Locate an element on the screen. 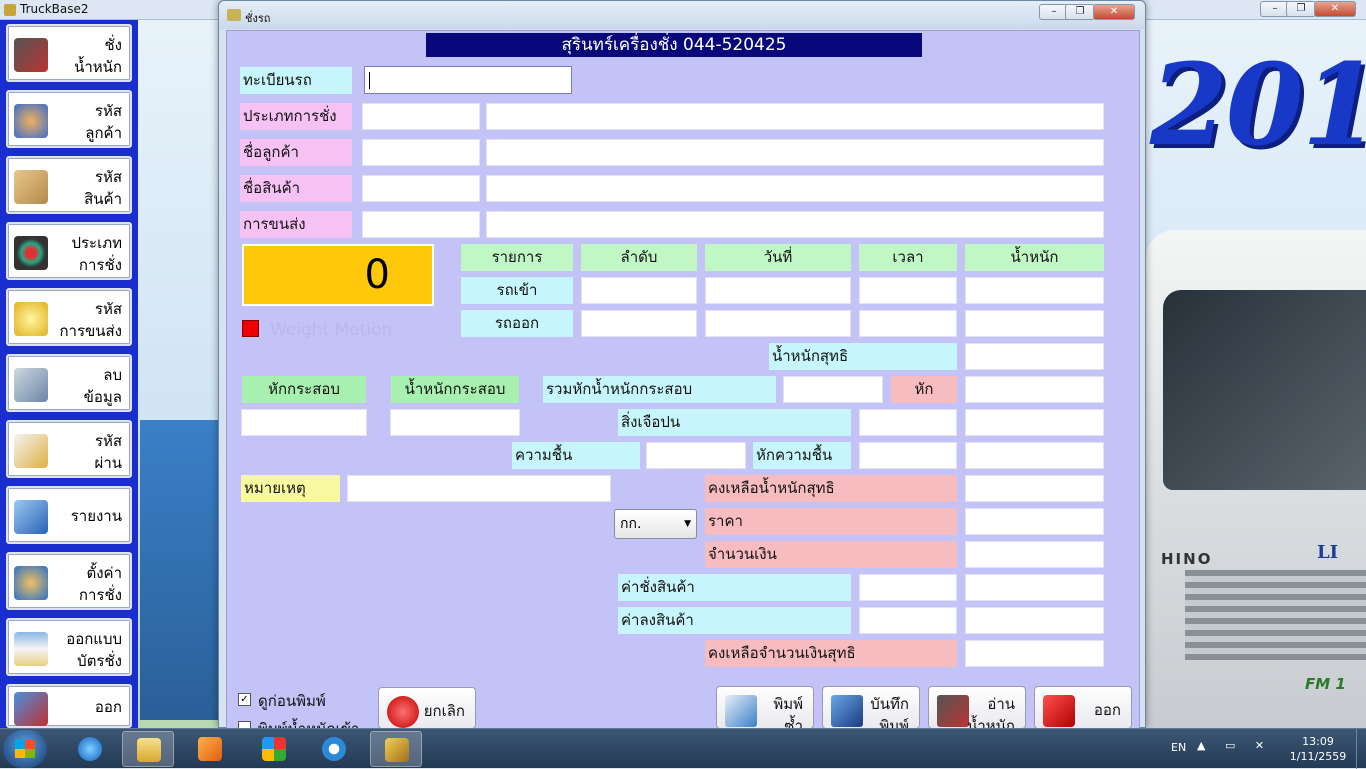  in-time-field is located at coordinates (908, 290).